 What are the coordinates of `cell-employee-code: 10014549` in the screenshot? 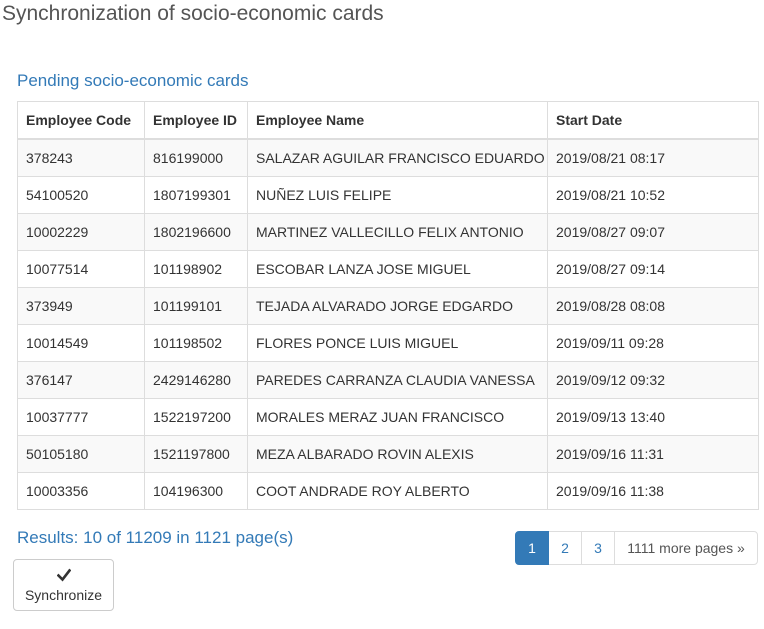 It's located at (81, 343).